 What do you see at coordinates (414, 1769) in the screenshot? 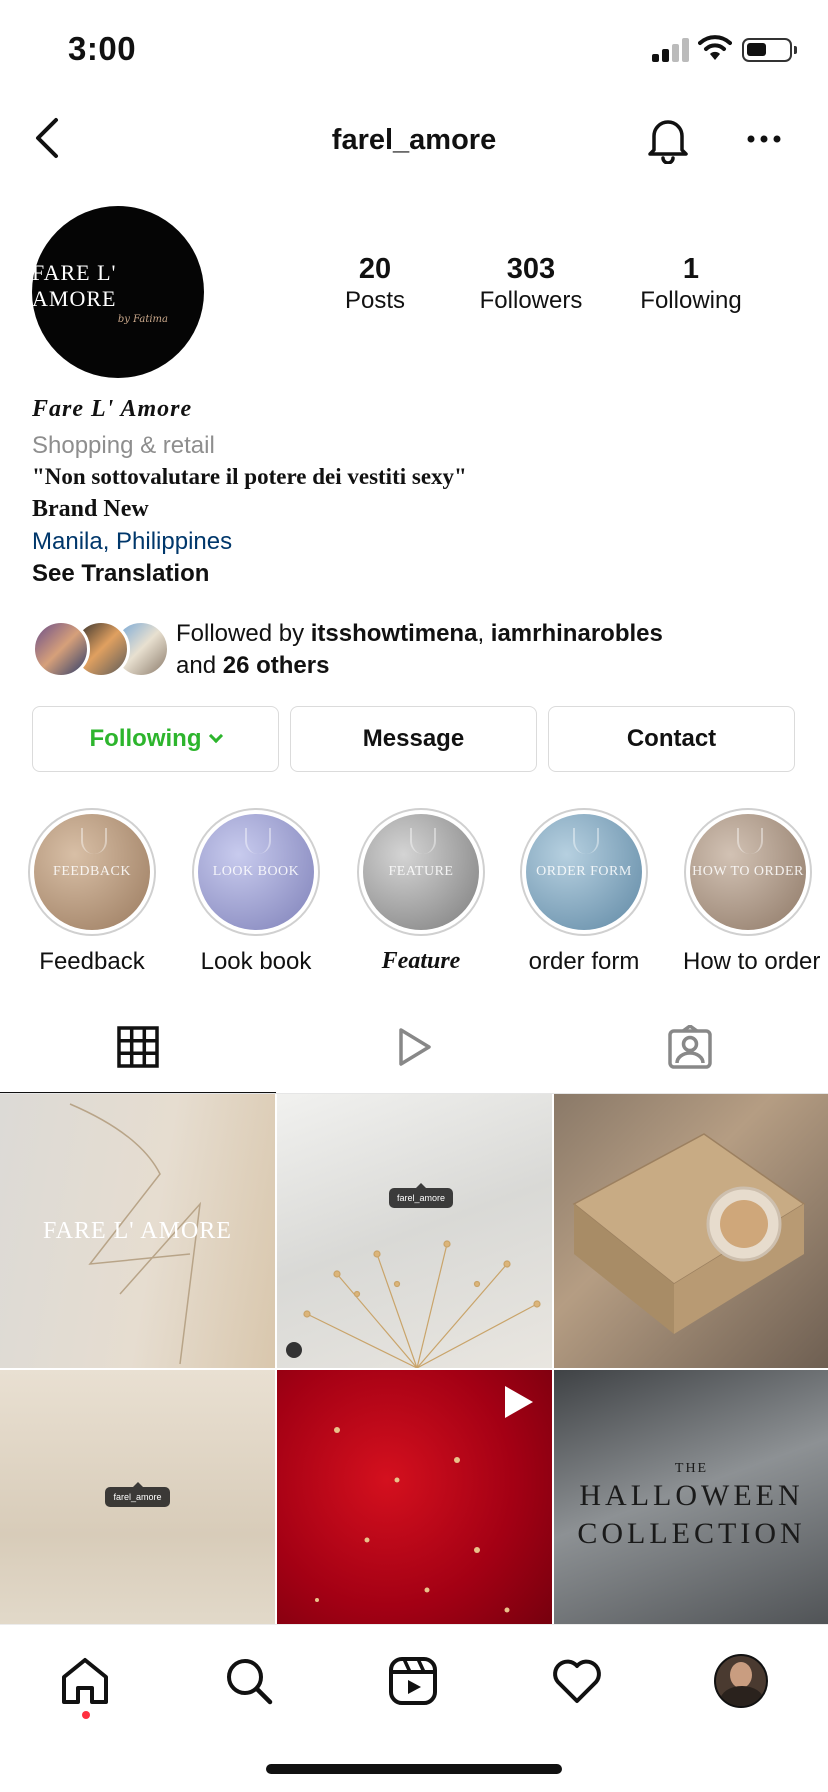
I see `home-indicator` at bounding box center [414, 1769].